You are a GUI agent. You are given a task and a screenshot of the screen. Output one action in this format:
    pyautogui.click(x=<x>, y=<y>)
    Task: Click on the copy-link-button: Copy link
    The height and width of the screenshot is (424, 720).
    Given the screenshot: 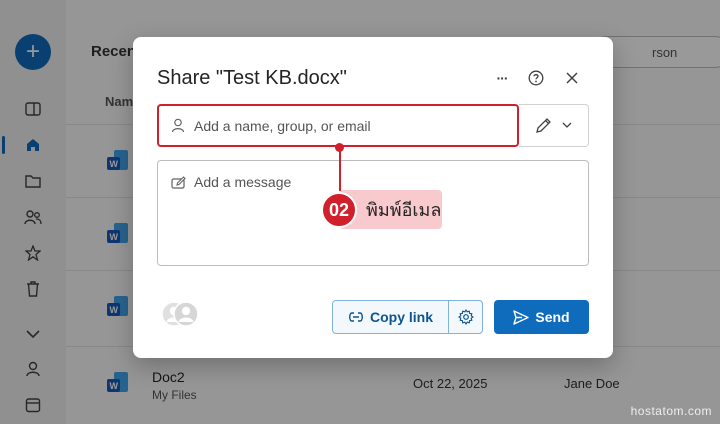 What is the action you would take?
    pyautogui.click(x=390, y=317)
    